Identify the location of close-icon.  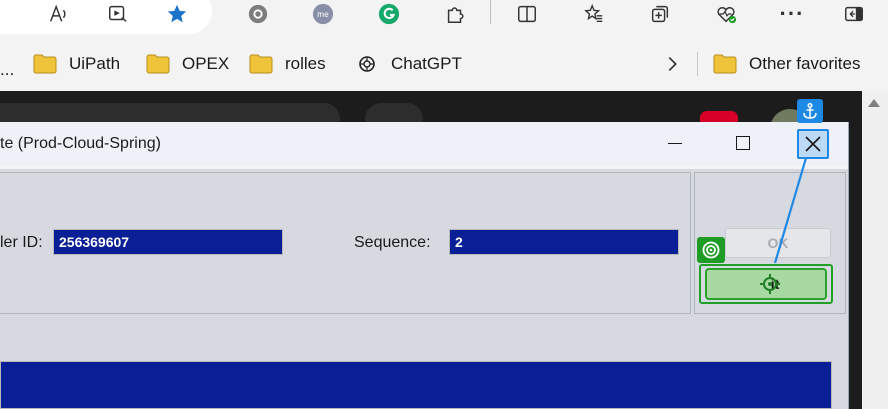
(813, 144).